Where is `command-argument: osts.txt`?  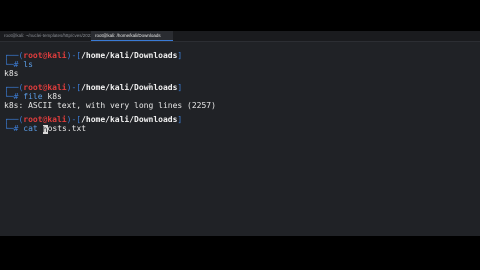
command-argument: osts.txt is located at coordinates (67, 128).